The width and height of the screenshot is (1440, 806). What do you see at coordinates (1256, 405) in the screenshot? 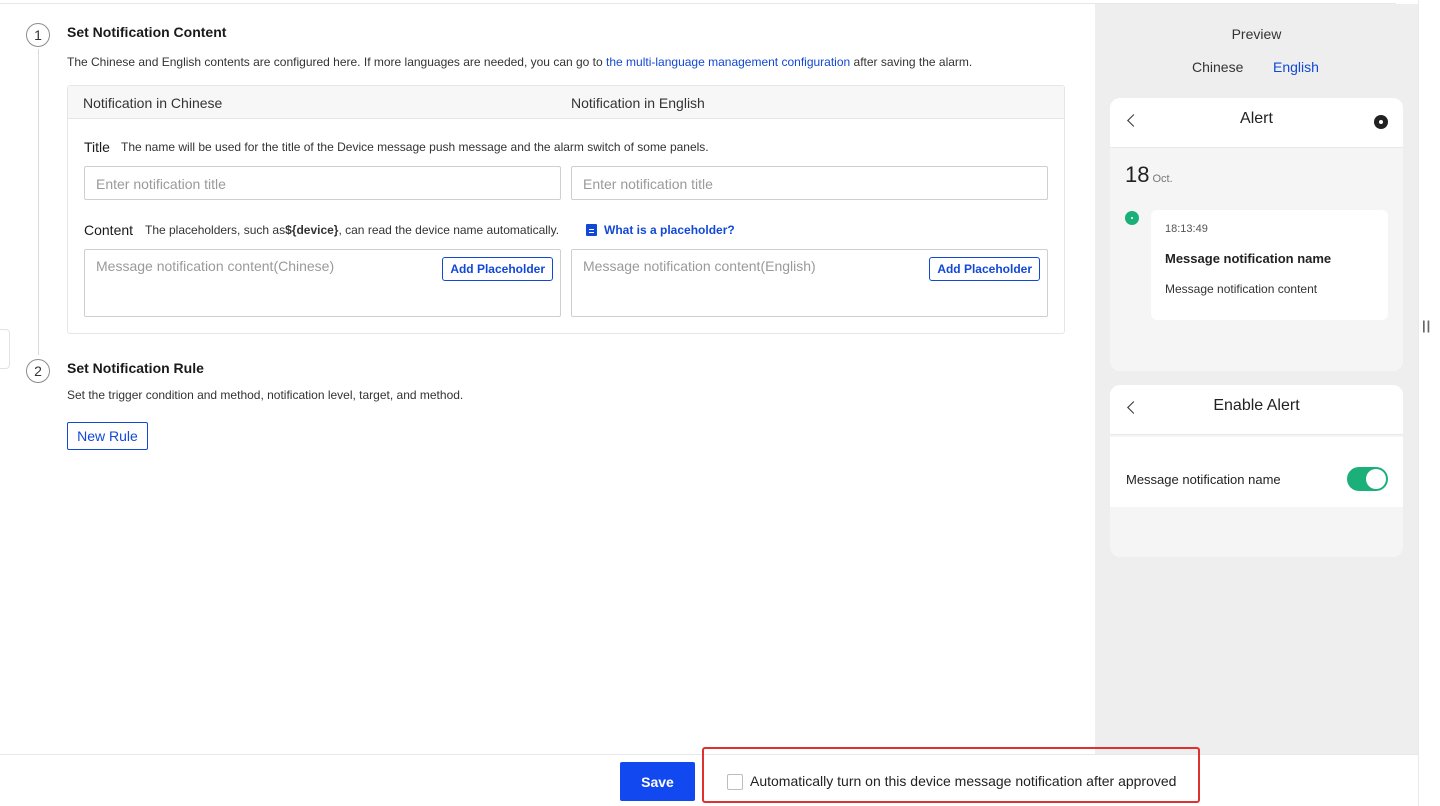
I see `enable-card-title: Enable Alert` at bounding box center [1256, 405].